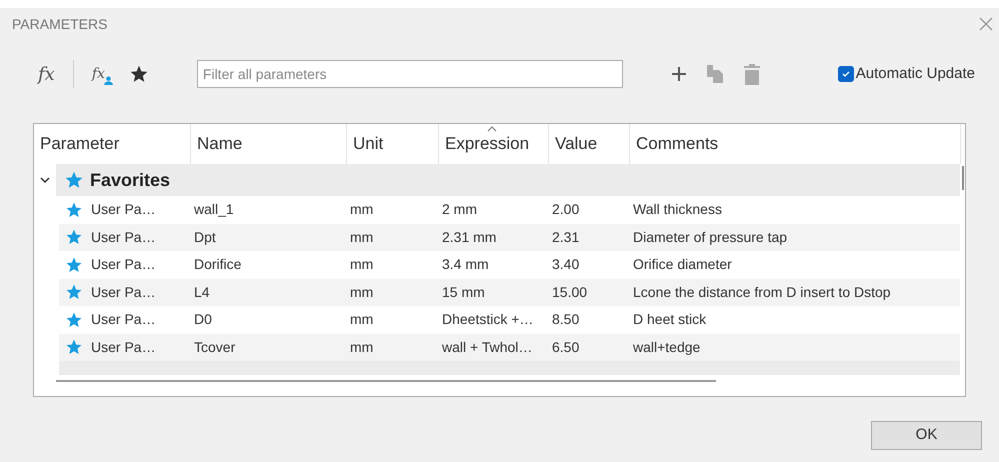  What do you see at coordinates (566, 346) in the screenshot?
I see `table-cell: 6.50` at bounding box center [566, 346].